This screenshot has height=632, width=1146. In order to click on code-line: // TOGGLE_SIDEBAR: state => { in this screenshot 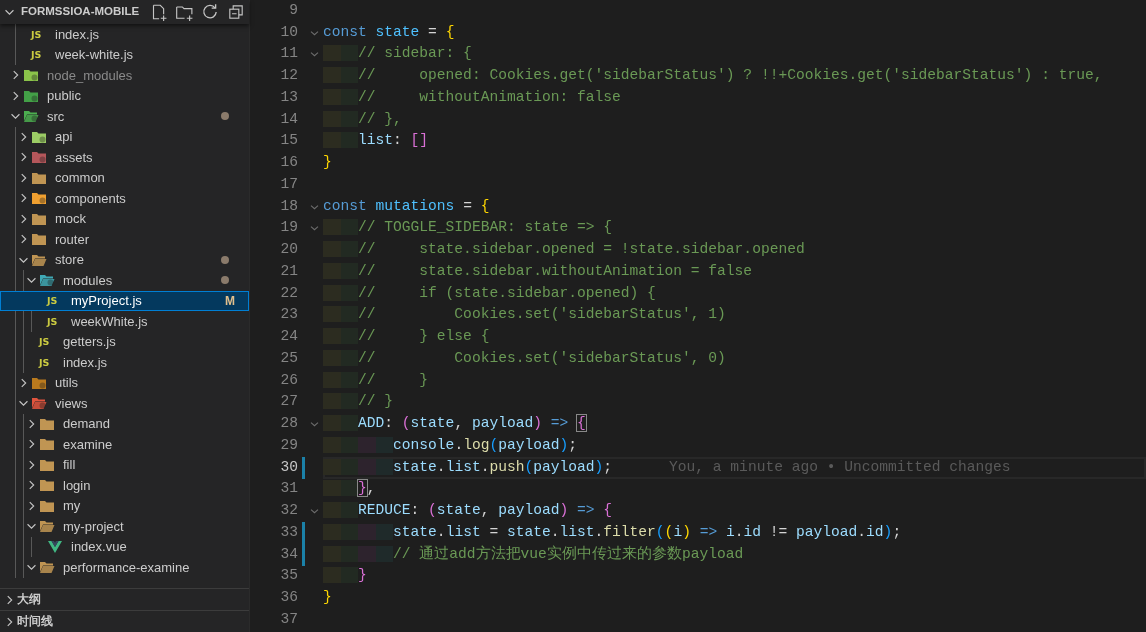, I will do `click(467, 228)`.